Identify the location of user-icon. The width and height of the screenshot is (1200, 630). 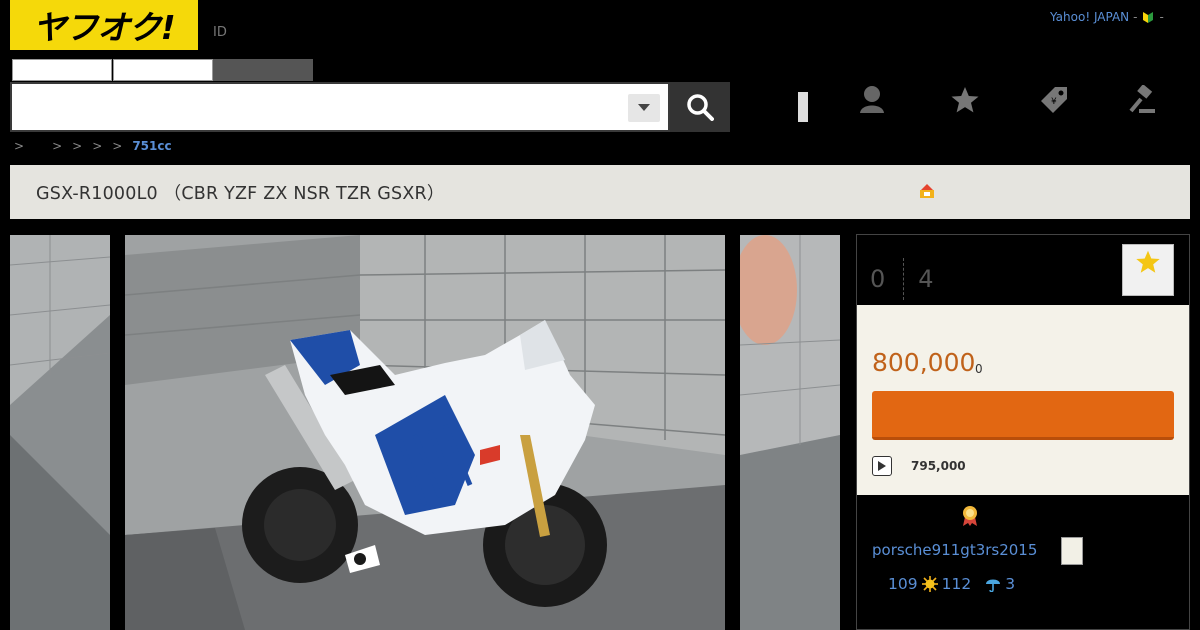
(872, 99).